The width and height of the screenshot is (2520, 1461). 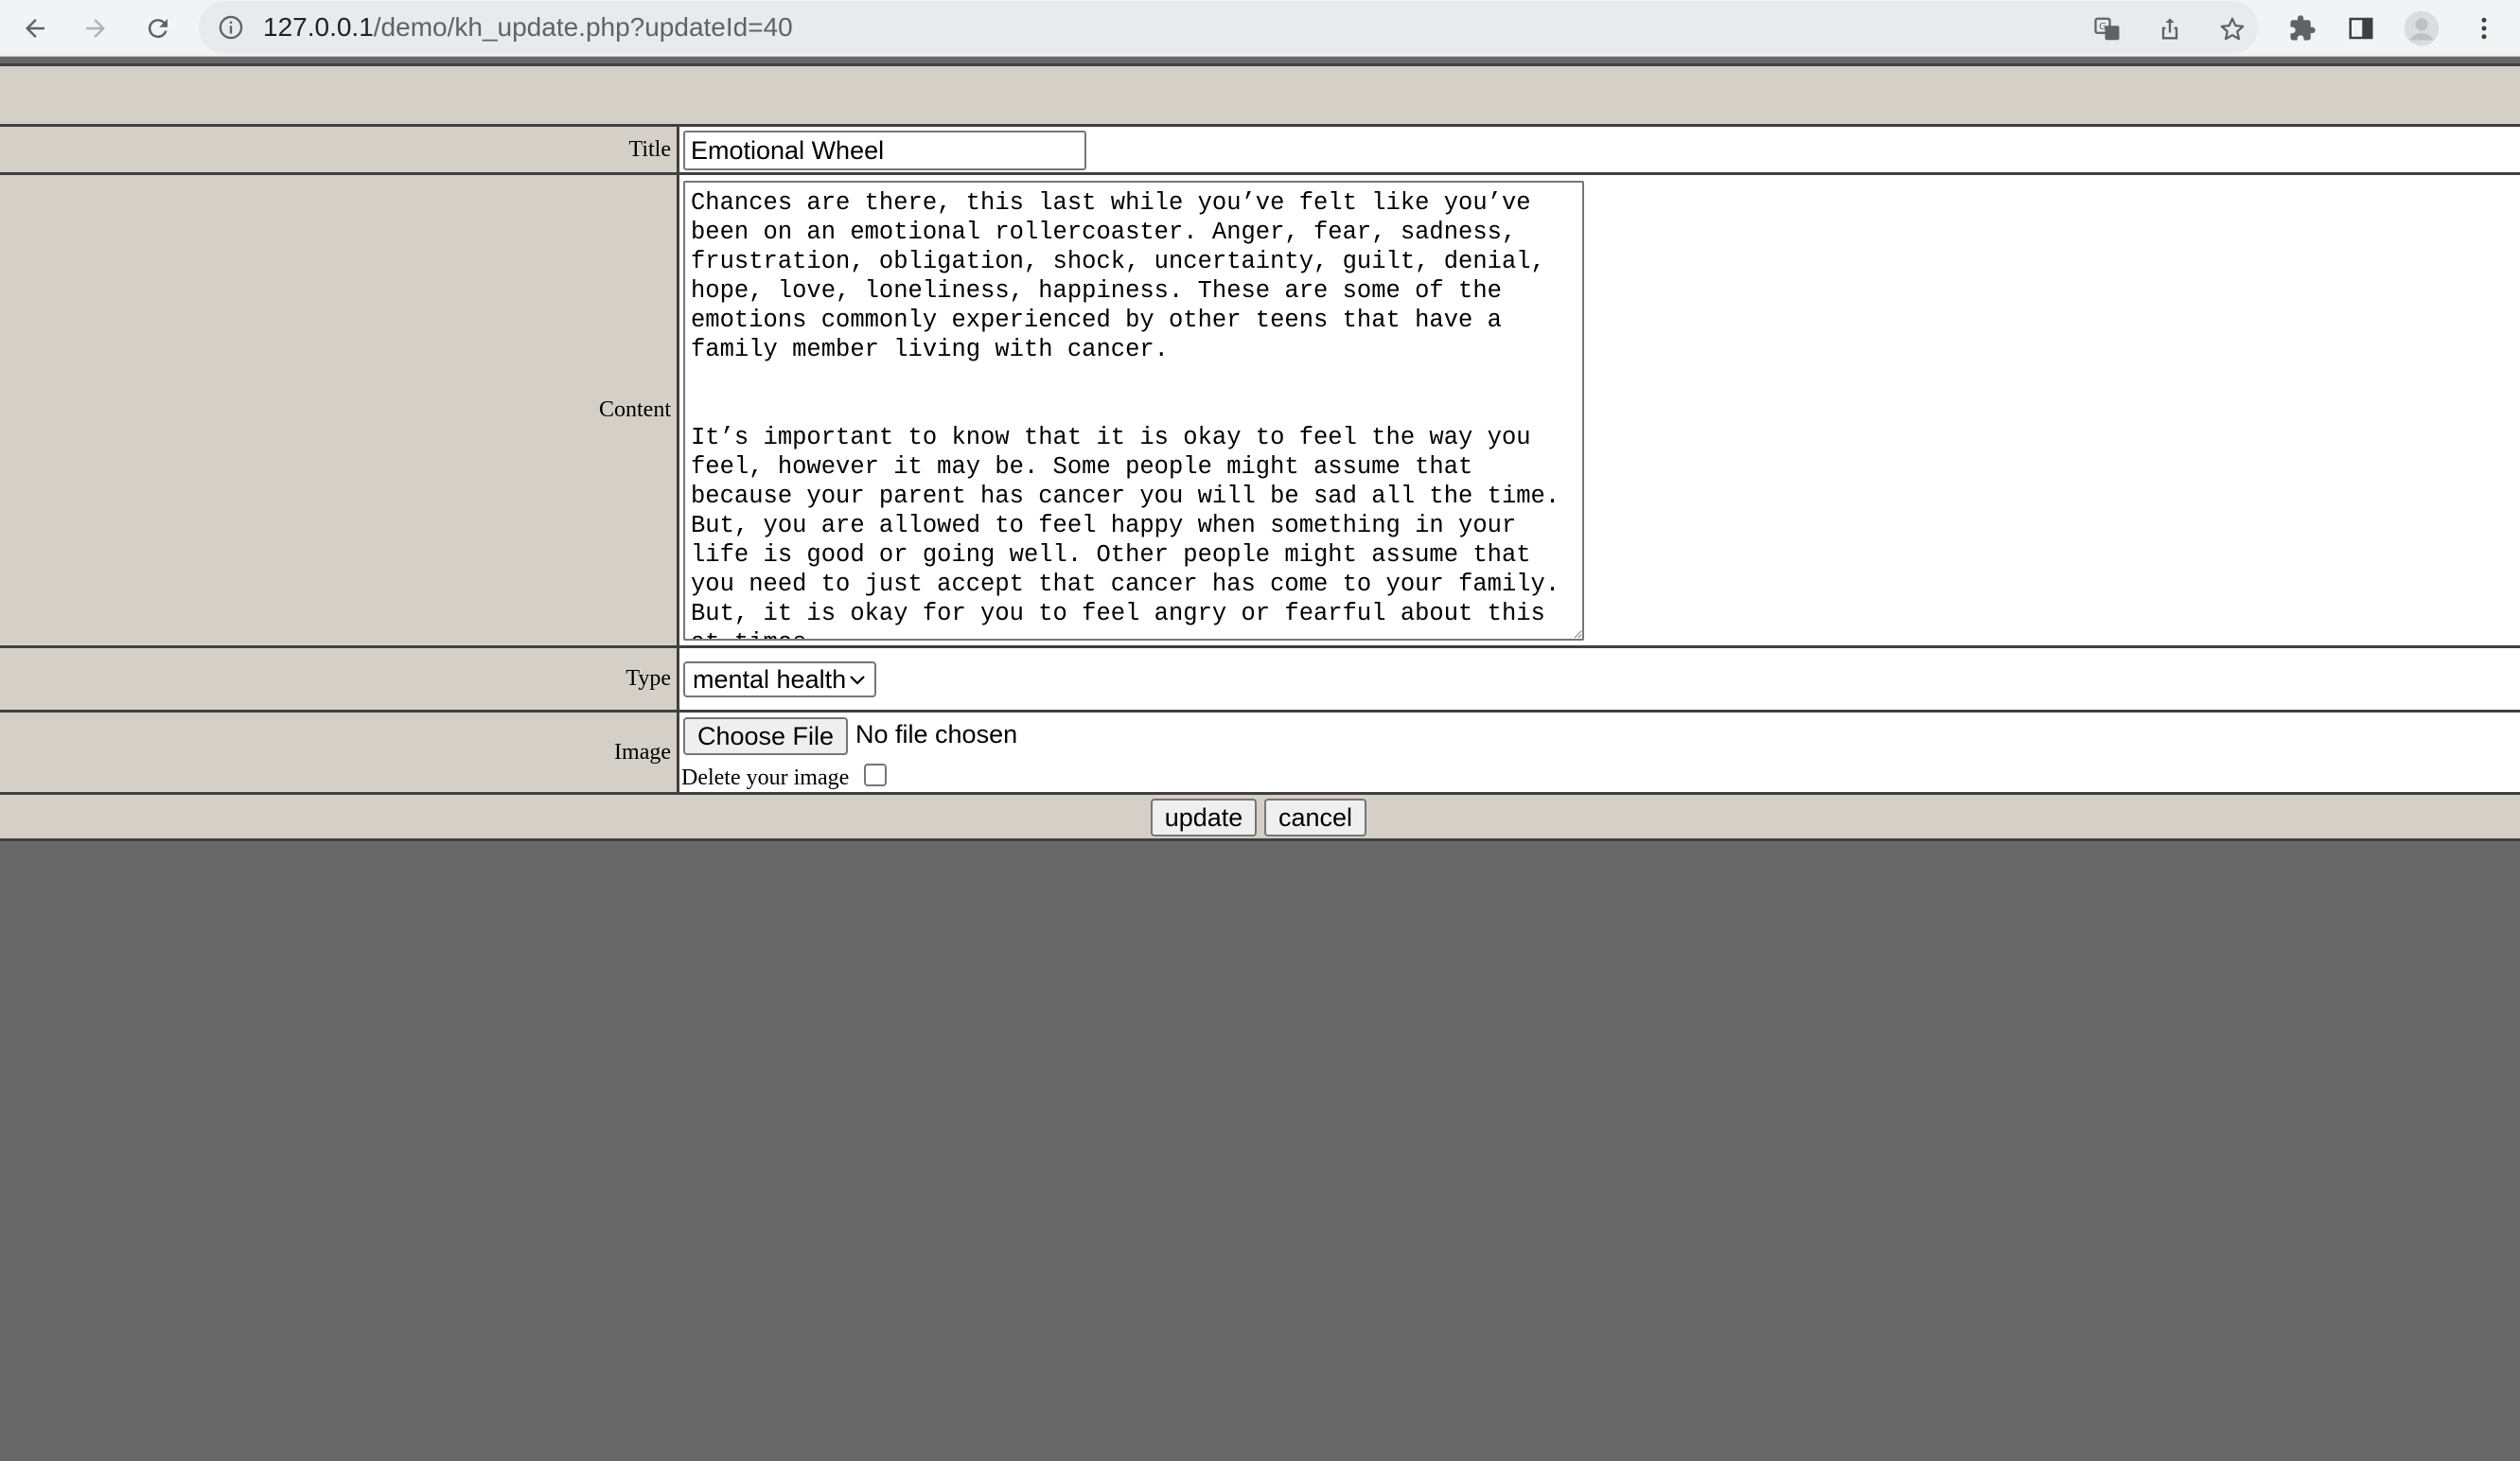 What do you see at coordinates (2302, 28) in the screenshot?
I see `extensions-icon` at bounding box center [2302, 28].